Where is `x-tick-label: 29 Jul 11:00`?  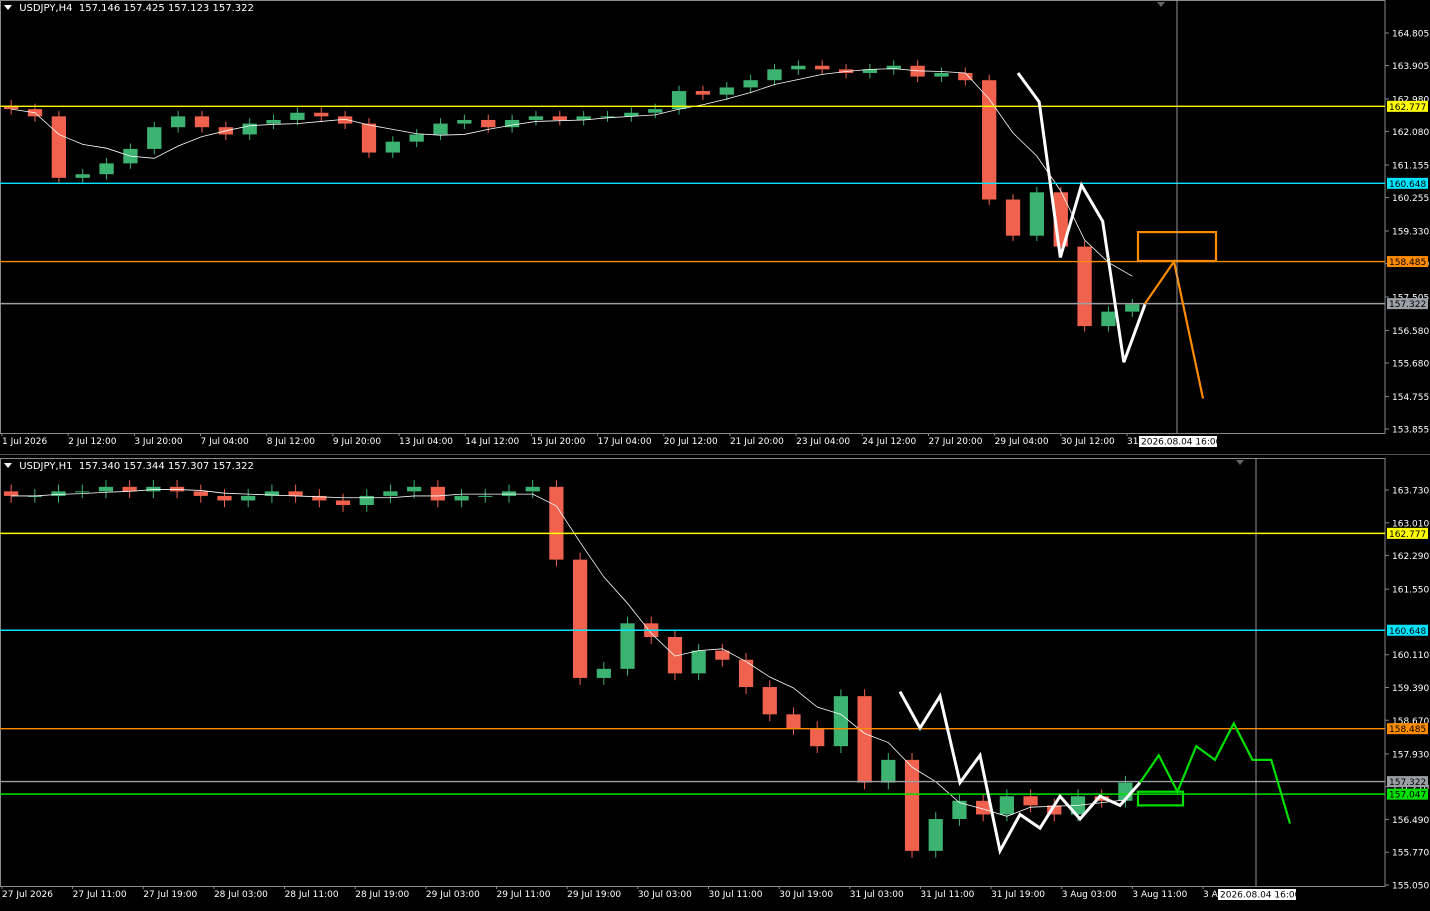
x-tick-label: 29 Jul 11:00 is located at coordinates (524, 895).